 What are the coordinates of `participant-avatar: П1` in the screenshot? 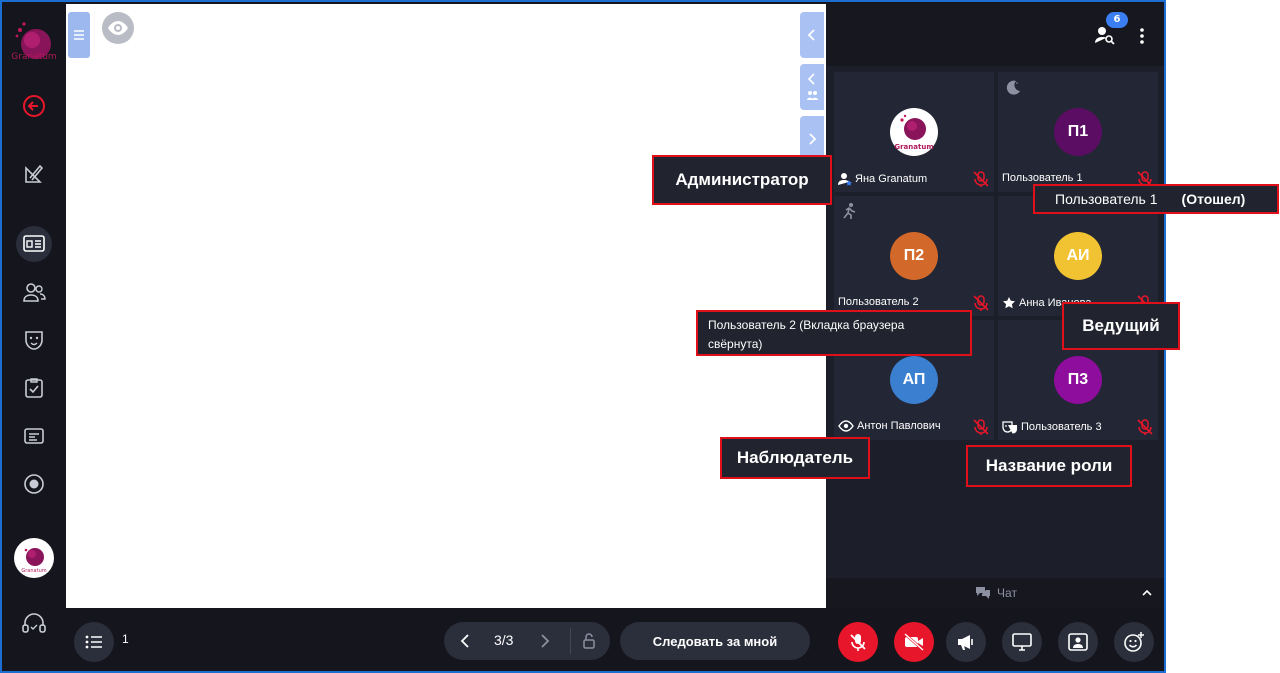 It's located at (1078, 132).